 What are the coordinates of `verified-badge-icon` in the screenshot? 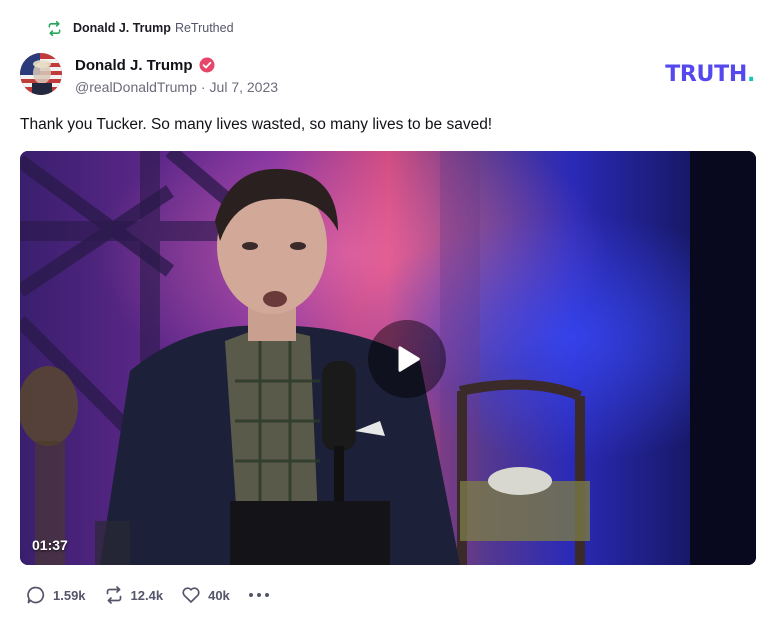 It's located at (207, 65).